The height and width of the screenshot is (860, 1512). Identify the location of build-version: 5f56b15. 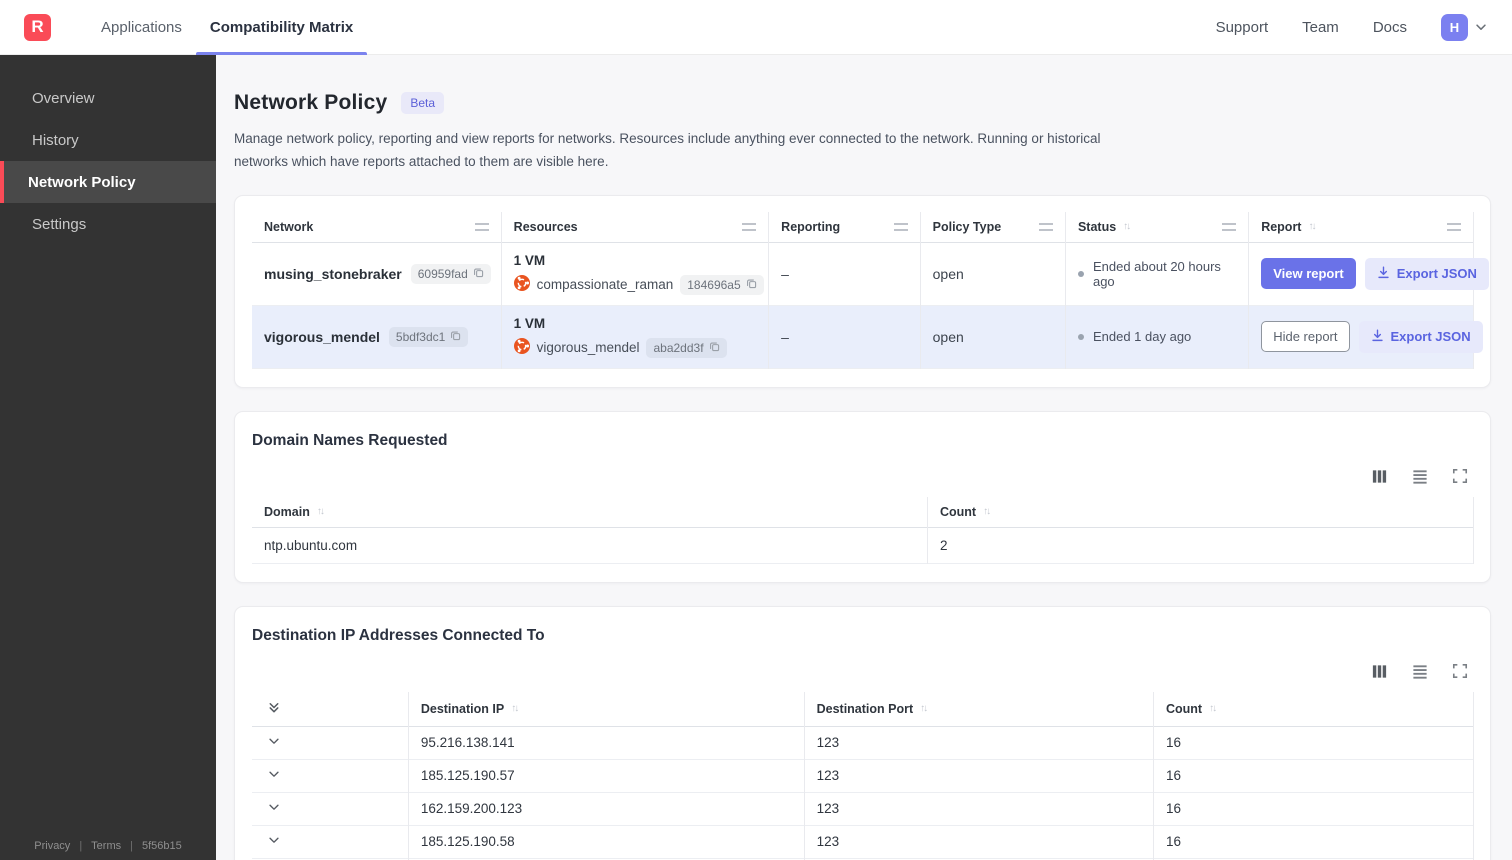
(161, 846).